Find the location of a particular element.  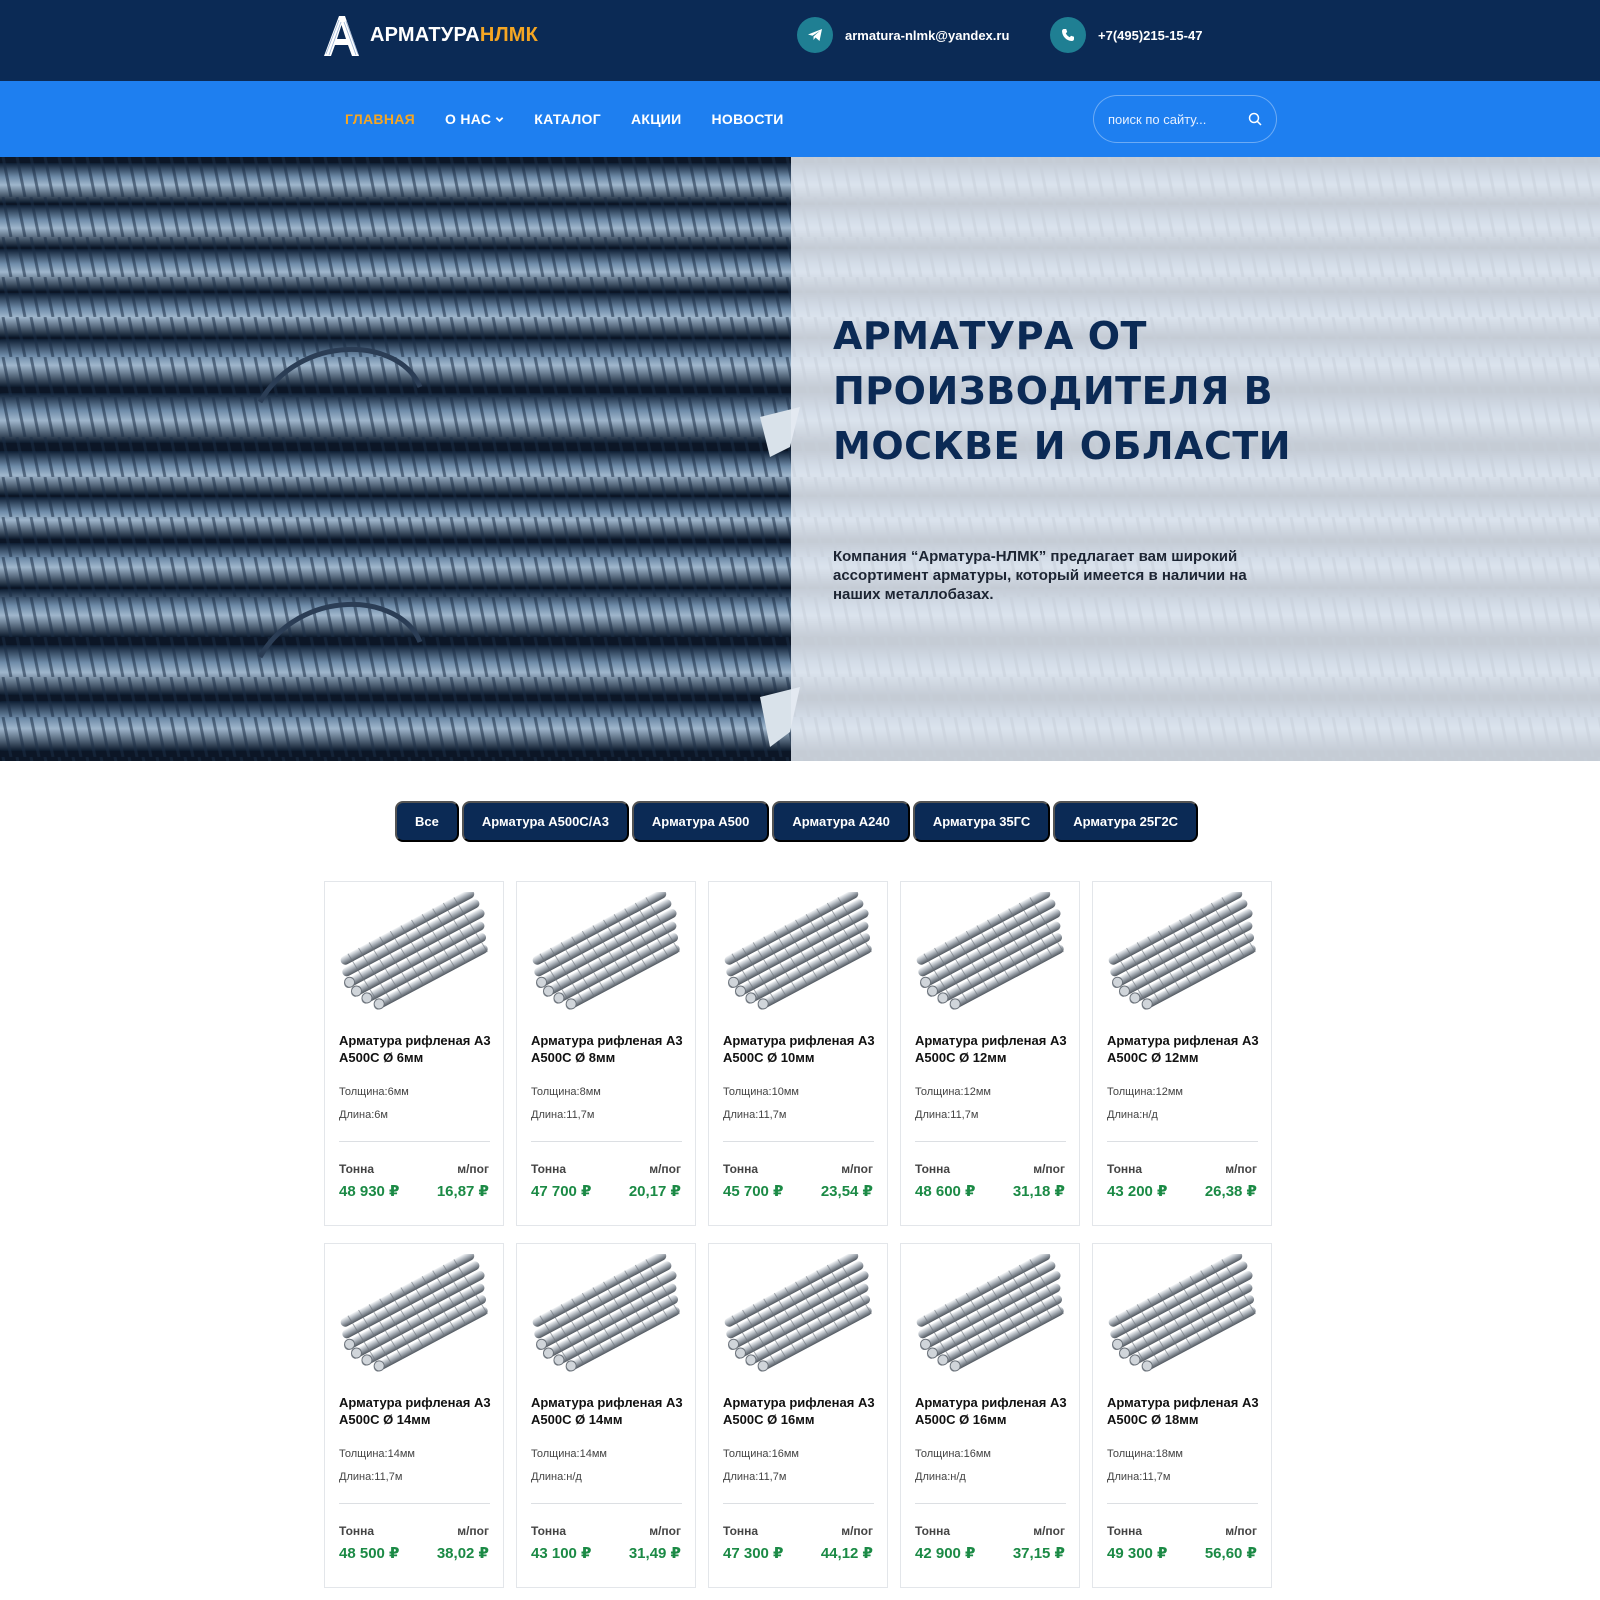

search-icon is located at coordinates (1255, 119).